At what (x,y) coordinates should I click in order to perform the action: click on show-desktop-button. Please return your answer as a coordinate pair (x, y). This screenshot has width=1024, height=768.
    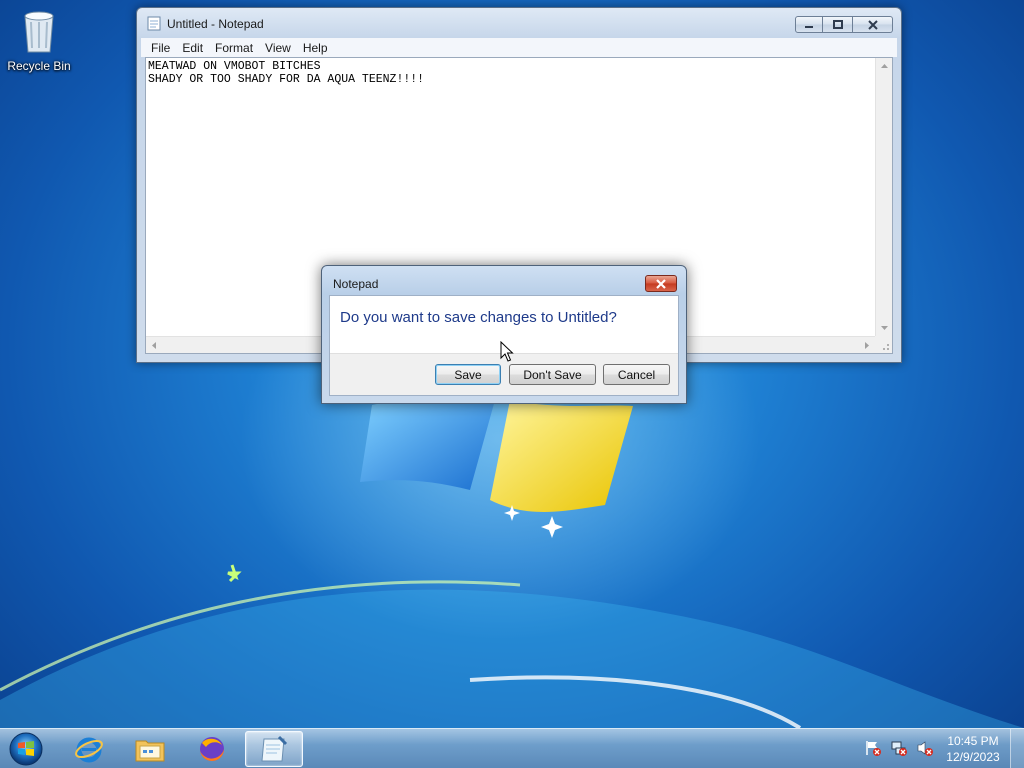
    Looking at the image, I should click on (1017, 748).